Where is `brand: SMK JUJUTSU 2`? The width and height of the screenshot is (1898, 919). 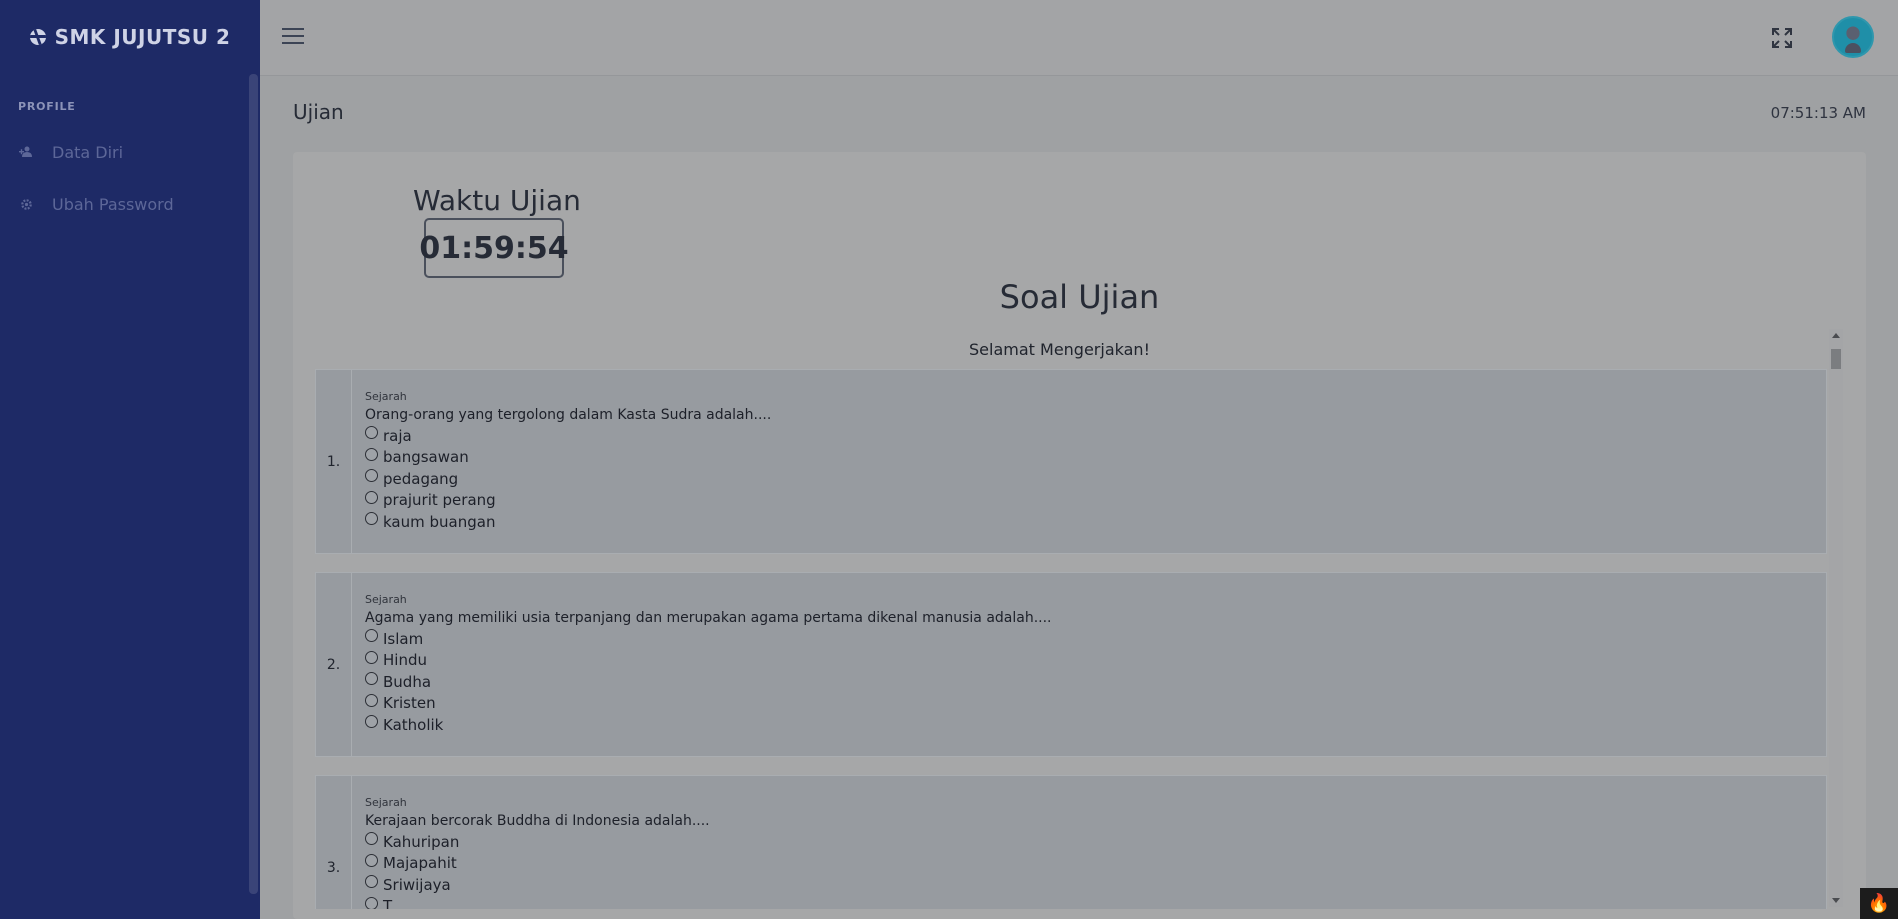 brand: SMK JUJUTSU 2 is located at coordinates (130, 37).